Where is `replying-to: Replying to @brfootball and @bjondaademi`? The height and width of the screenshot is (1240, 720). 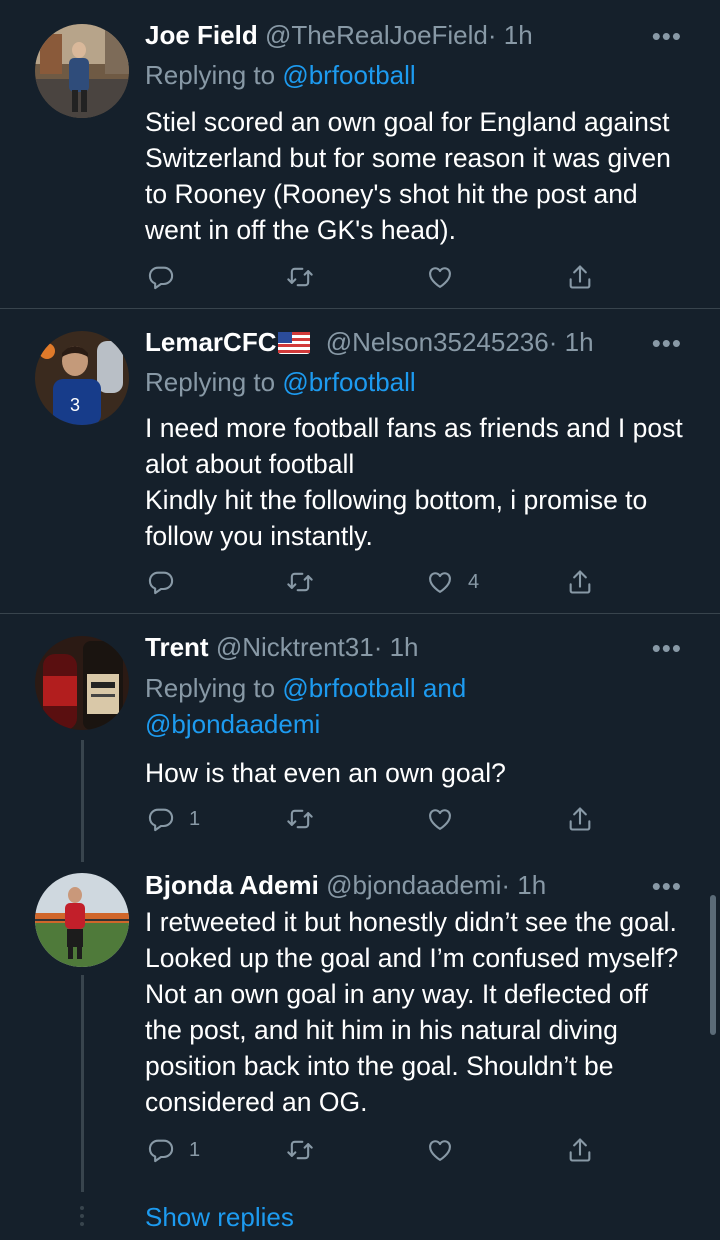 replying-to: Replying to @brfootball and @bjondaademi is located at coordinates (345, 706).